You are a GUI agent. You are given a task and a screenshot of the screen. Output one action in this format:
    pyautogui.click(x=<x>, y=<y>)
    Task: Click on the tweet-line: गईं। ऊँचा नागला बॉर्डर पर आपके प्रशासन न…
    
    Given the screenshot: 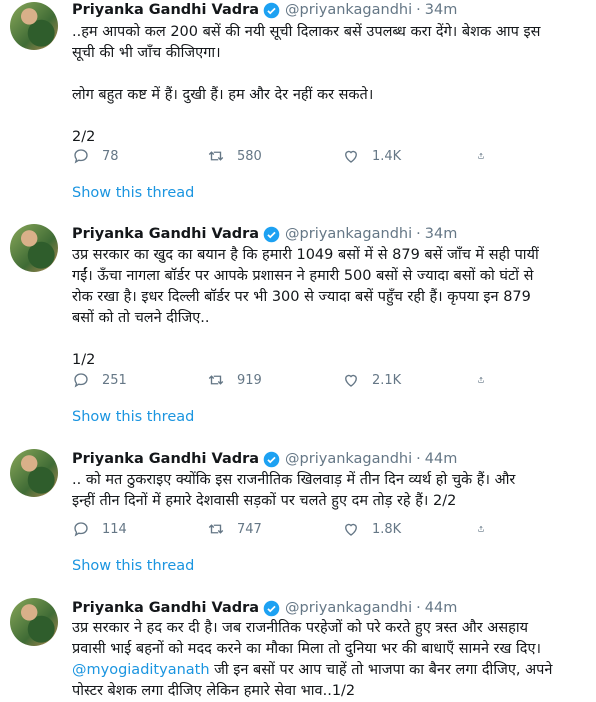 What is the action you would take?
    pyautogui.click(x=303, y=276)
    